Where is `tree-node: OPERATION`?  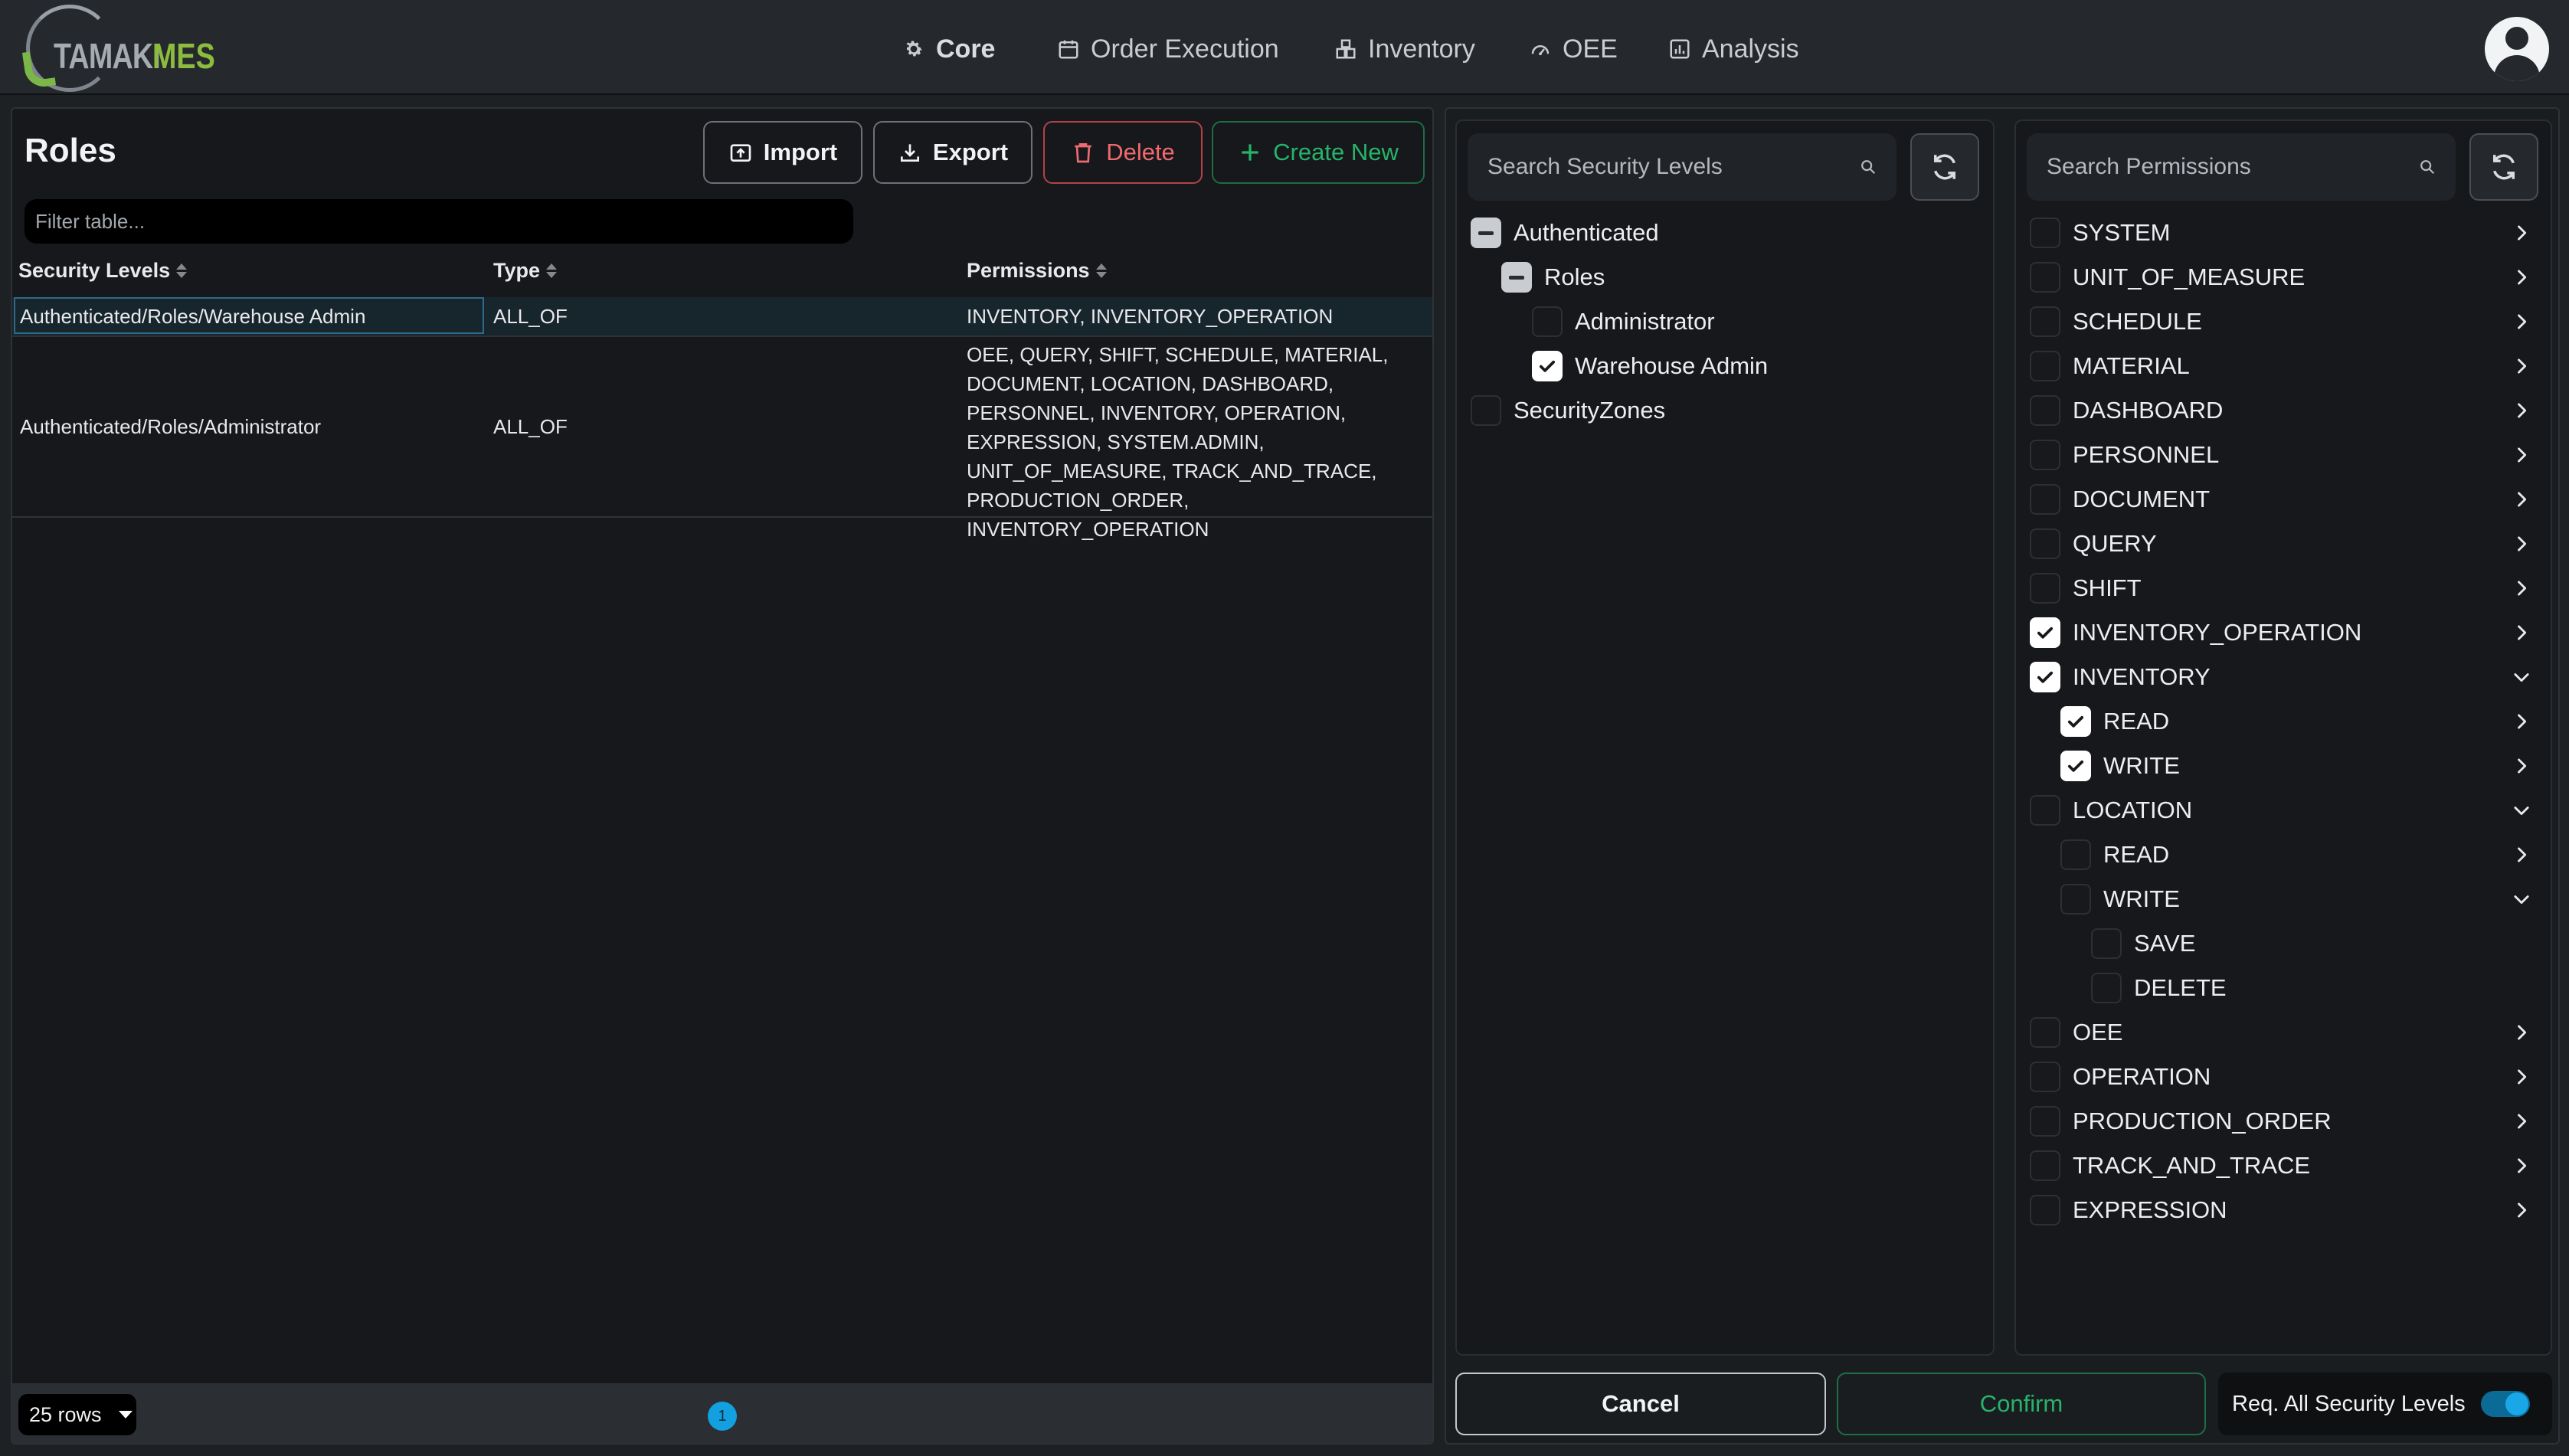 tree-node: OPERATION is located at coordinates (2120, 1077).